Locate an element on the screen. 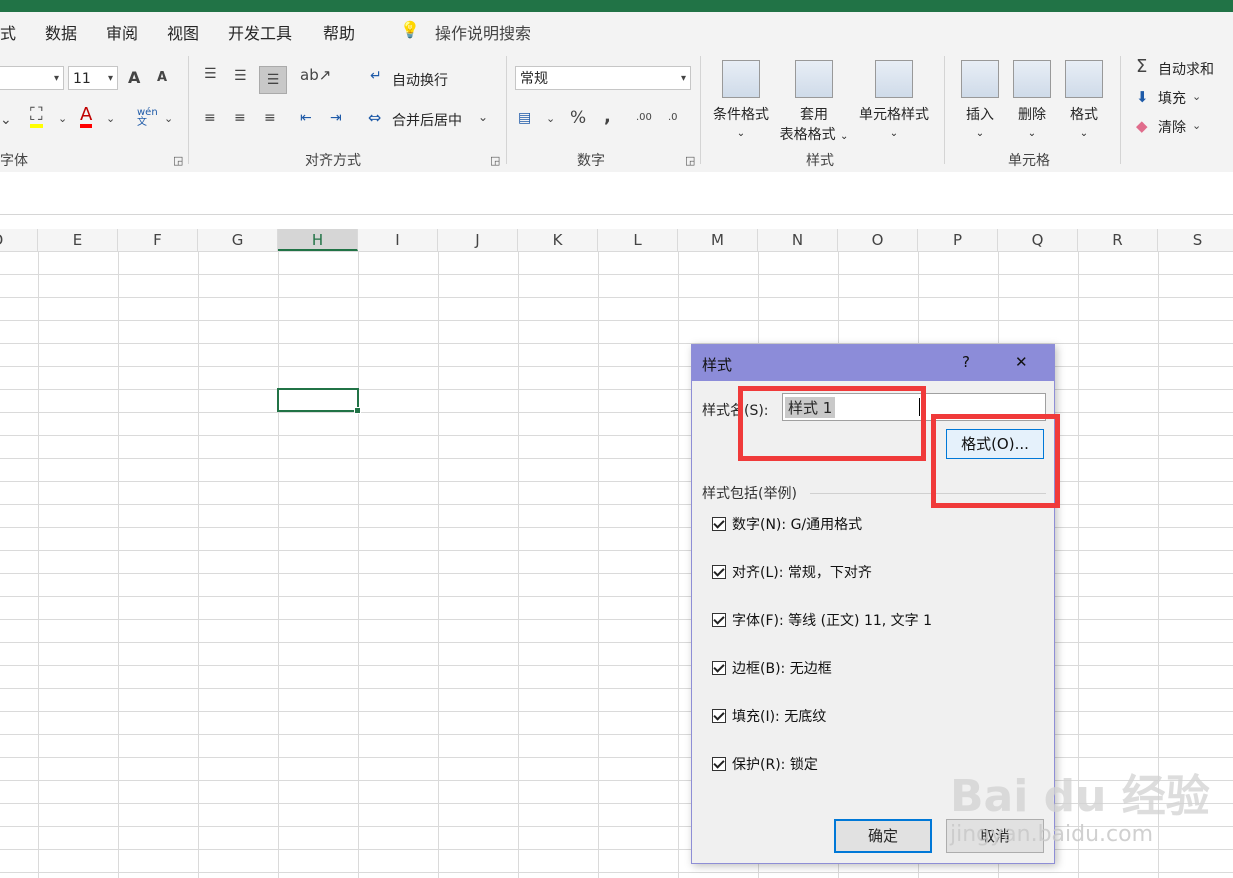 Image resolution: width=1233 pixels, height=878 pixels. border-checkbox: 边框(B): 无边框 is located at coordinates (772, 668).